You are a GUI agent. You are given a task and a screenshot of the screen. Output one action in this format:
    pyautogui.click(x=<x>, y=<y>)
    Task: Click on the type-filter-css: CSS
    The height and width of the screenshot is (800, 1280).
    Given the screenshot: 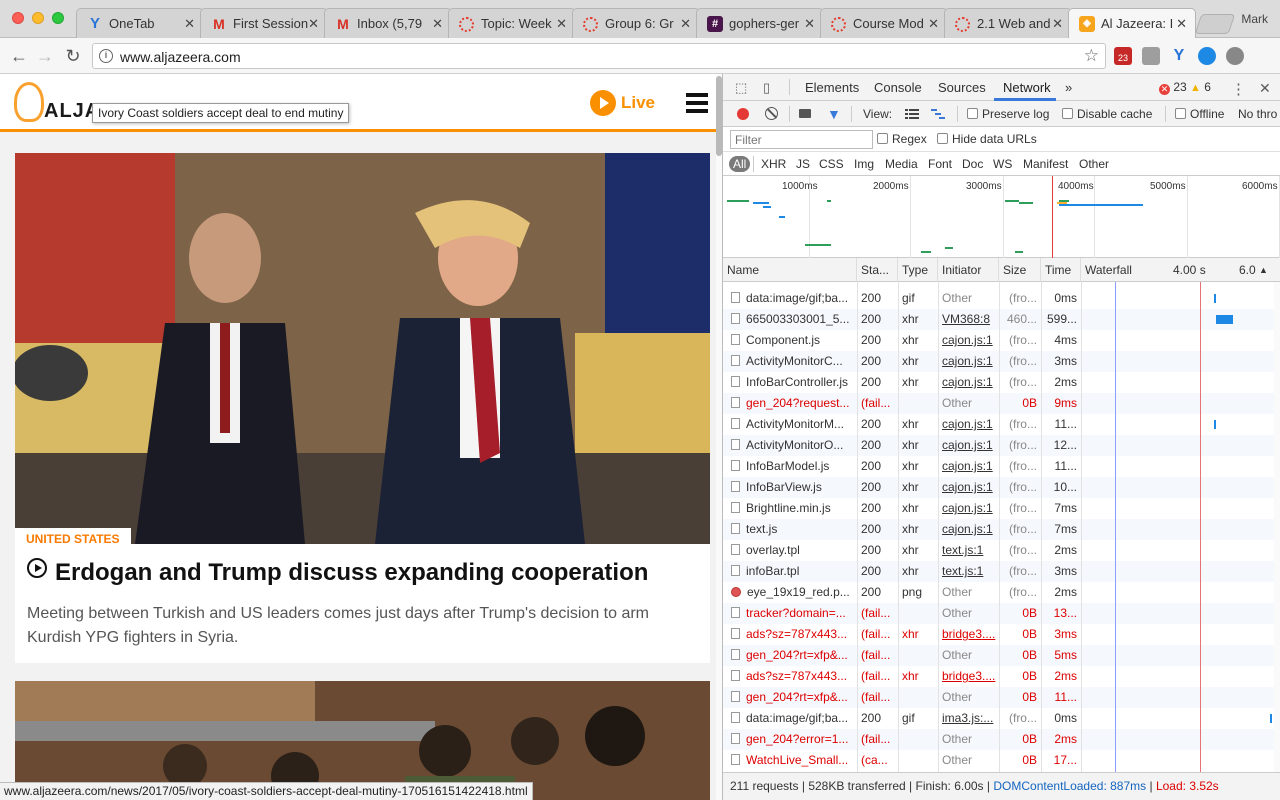 What is the action you would take?
    pyautogui.click(x=831, y=164)
    